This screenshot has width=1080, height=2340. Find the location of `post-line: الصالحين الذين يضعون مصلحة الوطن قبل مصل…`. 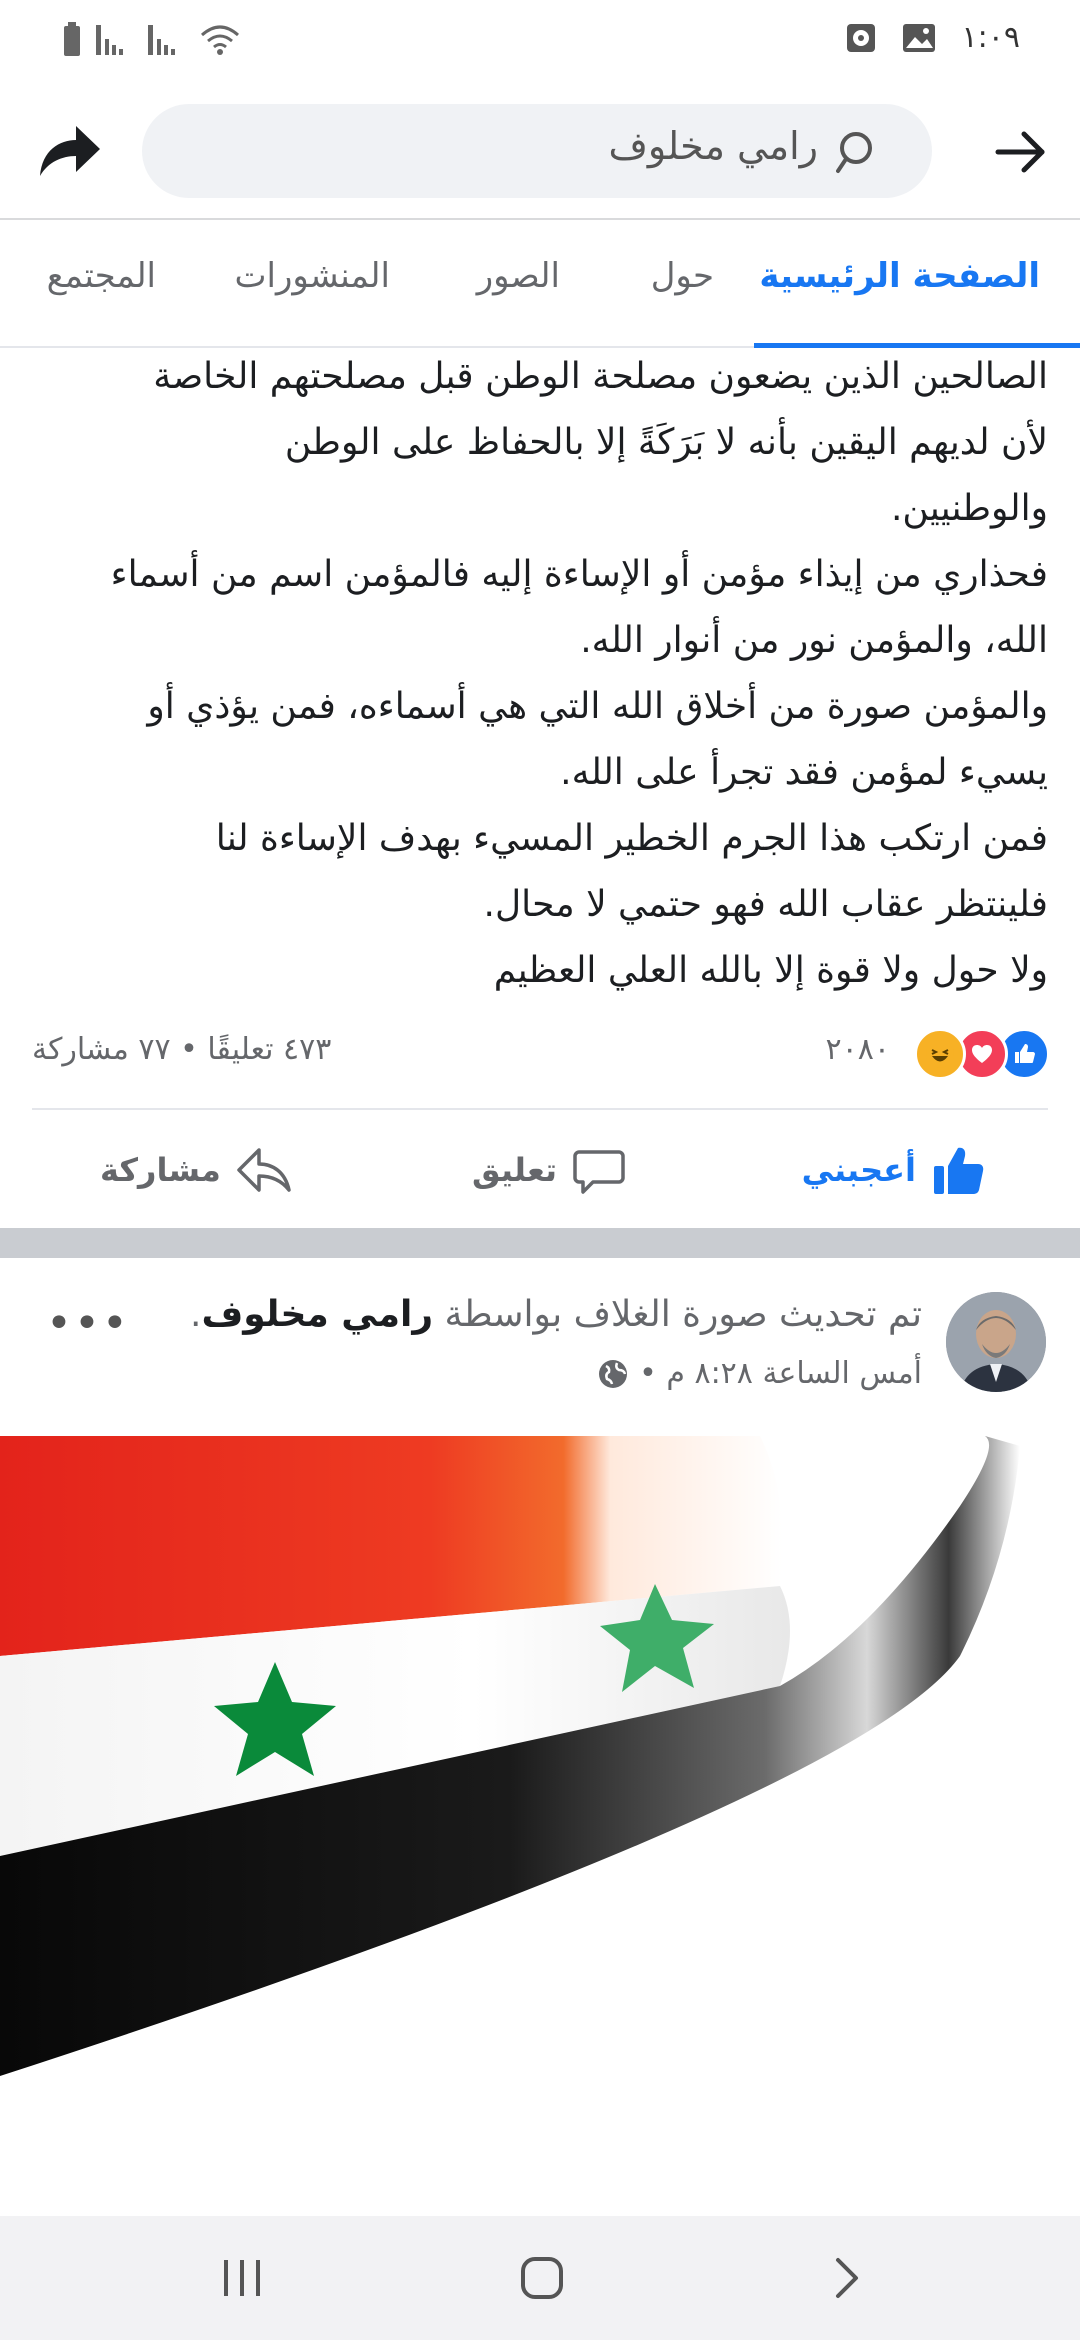

post-line: الصالحين الذين يضعون مصلحة الوطن قبل مصل… is located at coordinates (600, 376).